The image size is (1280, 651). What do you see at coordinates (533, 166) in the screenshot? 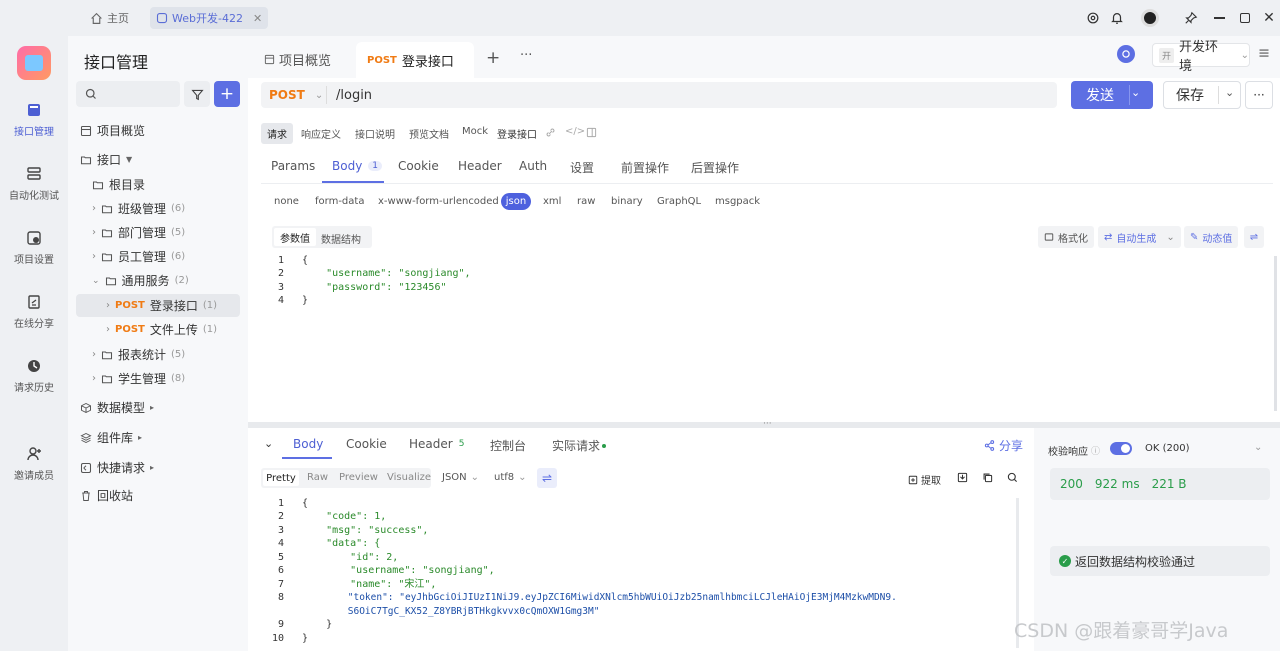
I see `req-tab-auth: Auth` at bounding box center [533, 166].